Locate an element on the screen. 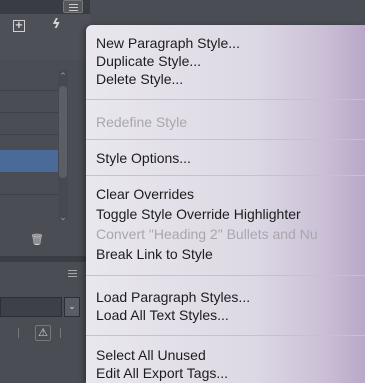  clear-overrides-bolt-icon: ϟ is located at coordinates (56, 24).